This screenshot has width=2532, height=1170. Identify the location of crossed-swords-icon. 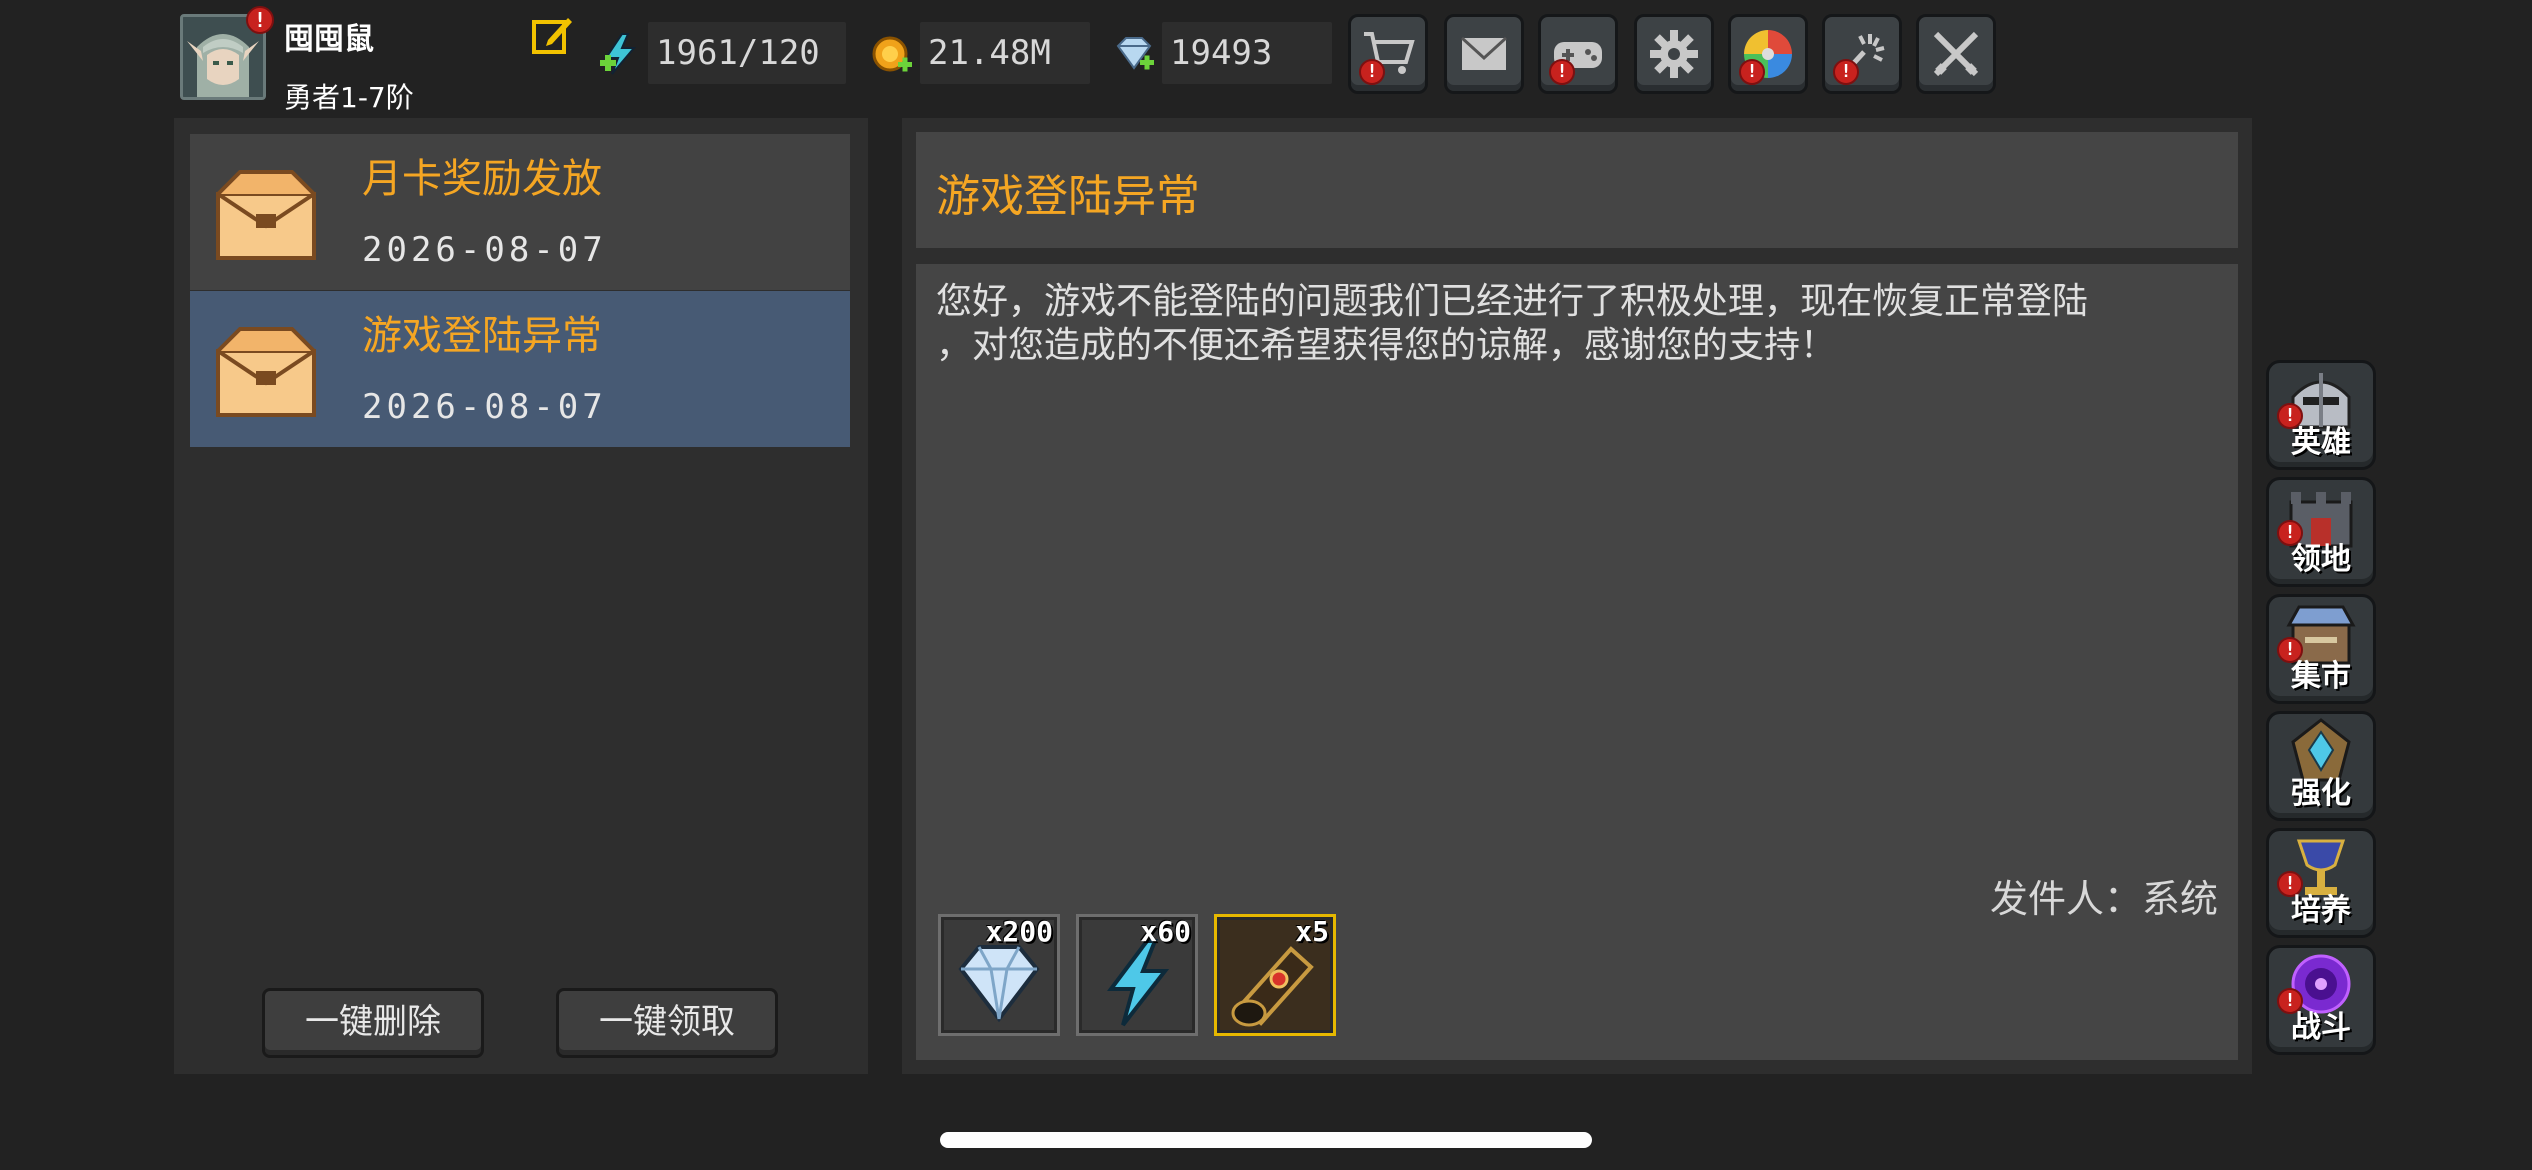
(1956, 54).